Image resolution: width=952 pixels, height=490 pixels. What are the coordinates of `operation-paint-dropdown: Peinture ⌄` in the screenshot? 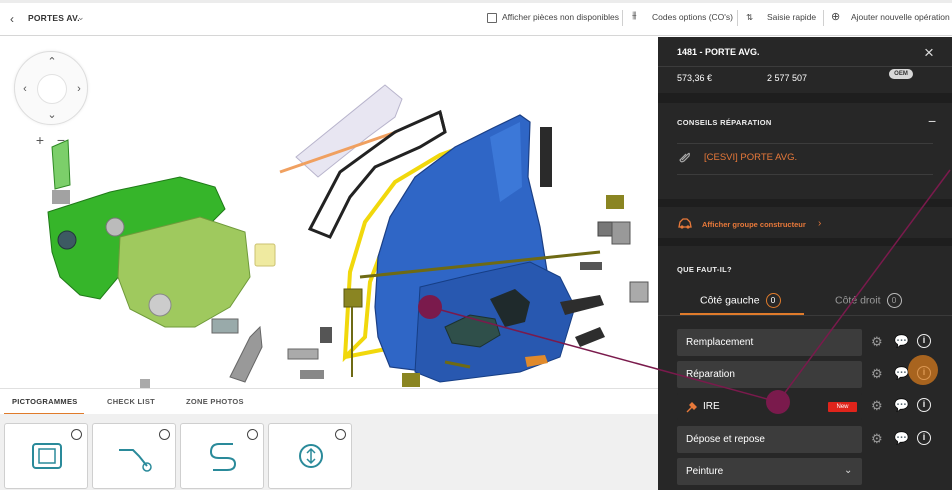 It's located at (769, 471).